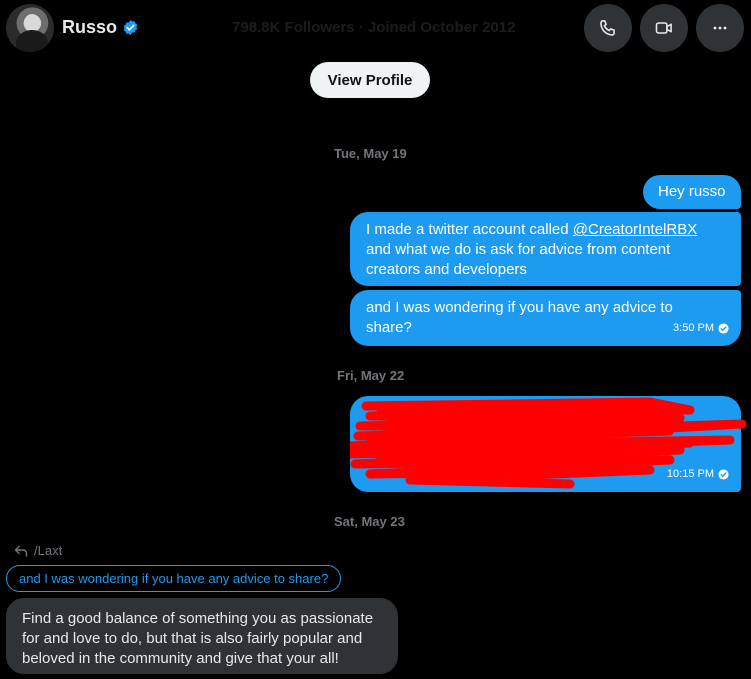 Image resolution: width=751 pixels, height=679 pixels. What do you see at coordinates (693, 328) in the screenshot?
I see `message-time: 3:50 PM` at bounding box center [693, 328].